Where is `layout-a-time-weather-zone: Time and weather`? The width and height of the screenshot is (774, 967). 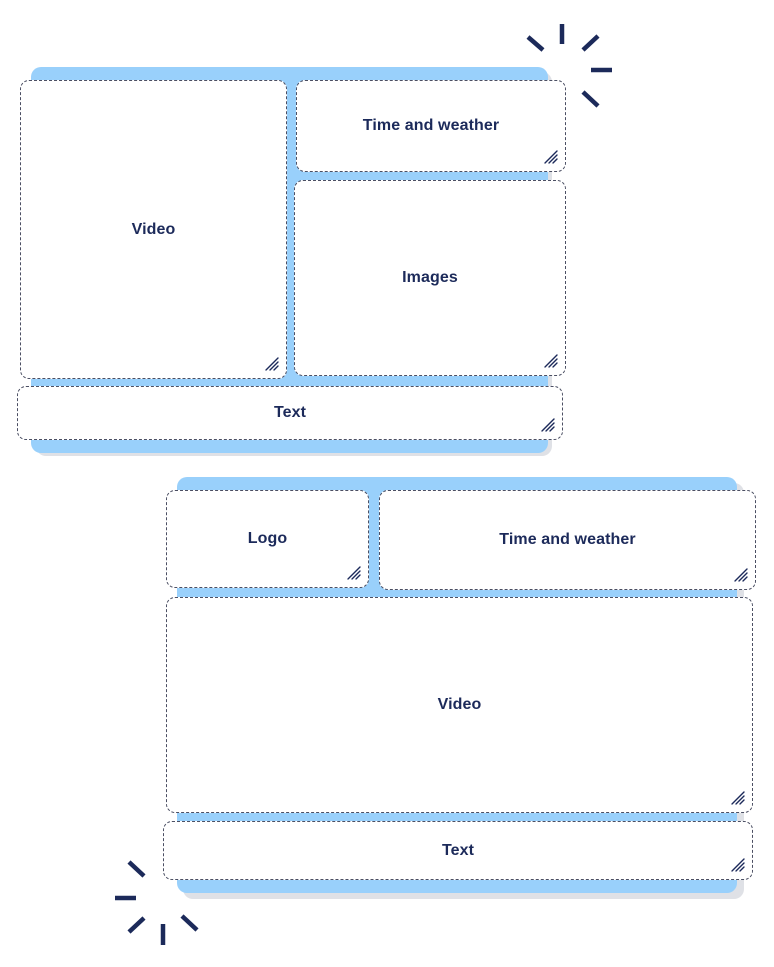
layout-a-time-weather-zone: Time and weather is located at coordinates (431, 126).